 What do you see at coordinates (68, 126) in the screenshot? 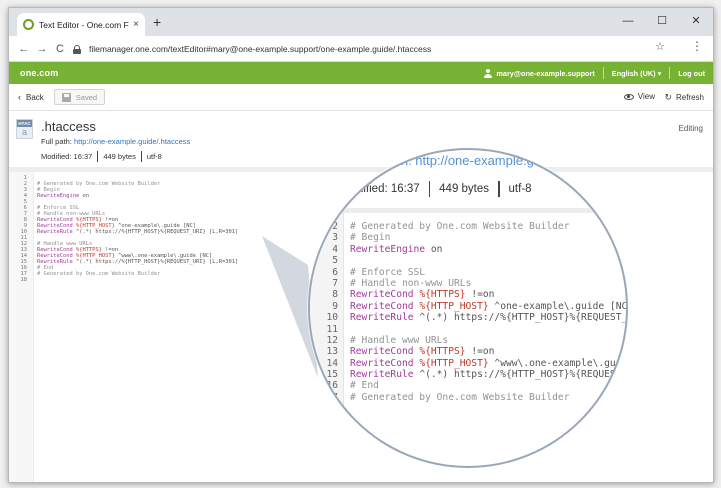
I see `file-name: .htaccess` at bounding box center [68, 126].